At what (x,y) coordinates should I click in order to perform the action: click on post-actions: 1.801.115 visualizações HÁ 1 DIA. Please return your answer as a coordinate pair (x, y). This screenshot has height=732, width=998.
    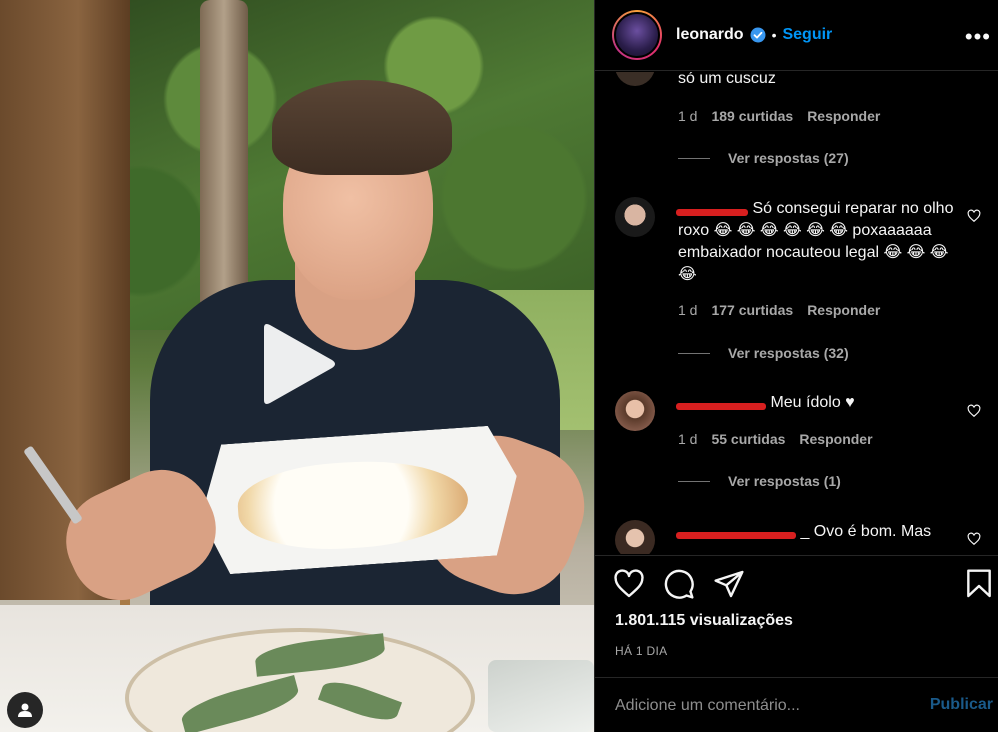
    Looking at the image, I should click on (796, 616).